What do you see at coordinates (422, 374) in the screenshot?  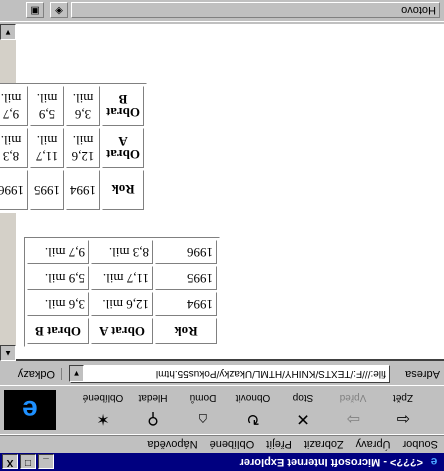 I see `address-label: Adresa` at bounding box center [422, 374].